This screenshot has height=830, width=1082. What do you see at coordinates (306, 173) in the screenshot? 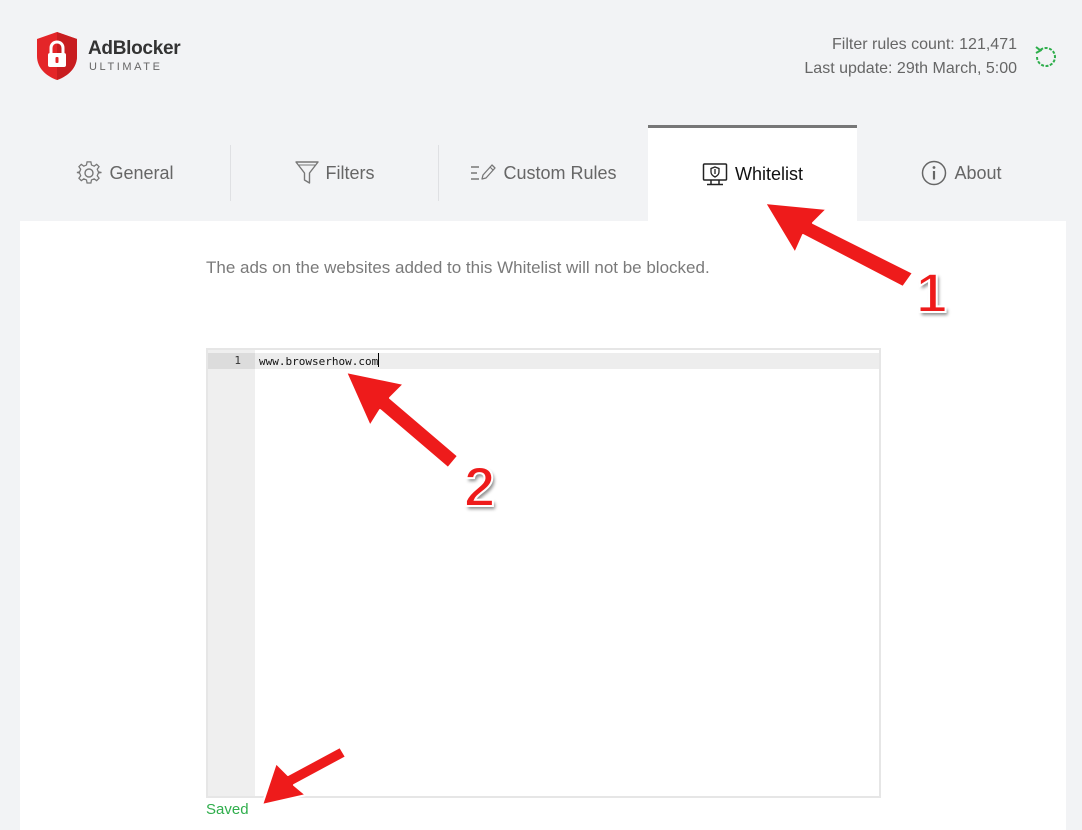
I see `filter-funnel-icon` at bounding box center [306, 173].